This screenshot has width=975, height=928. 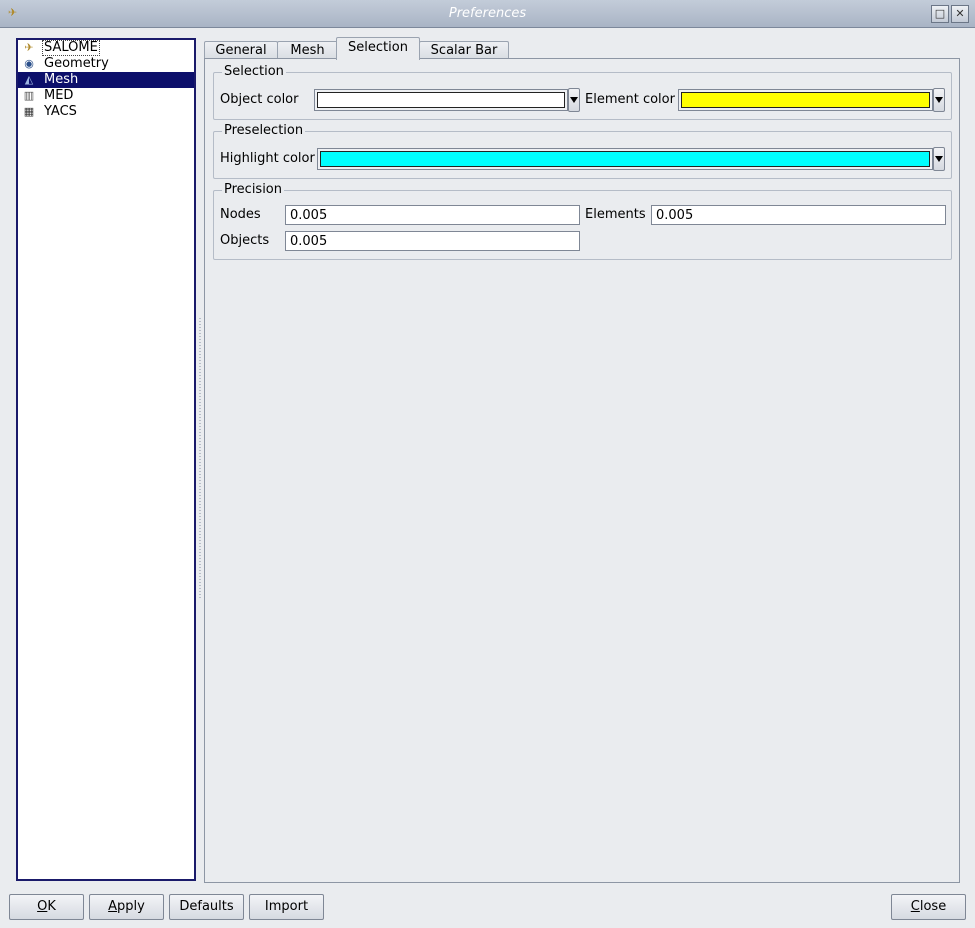 I want to click on import-button: Import, so click(x=286, y=907).